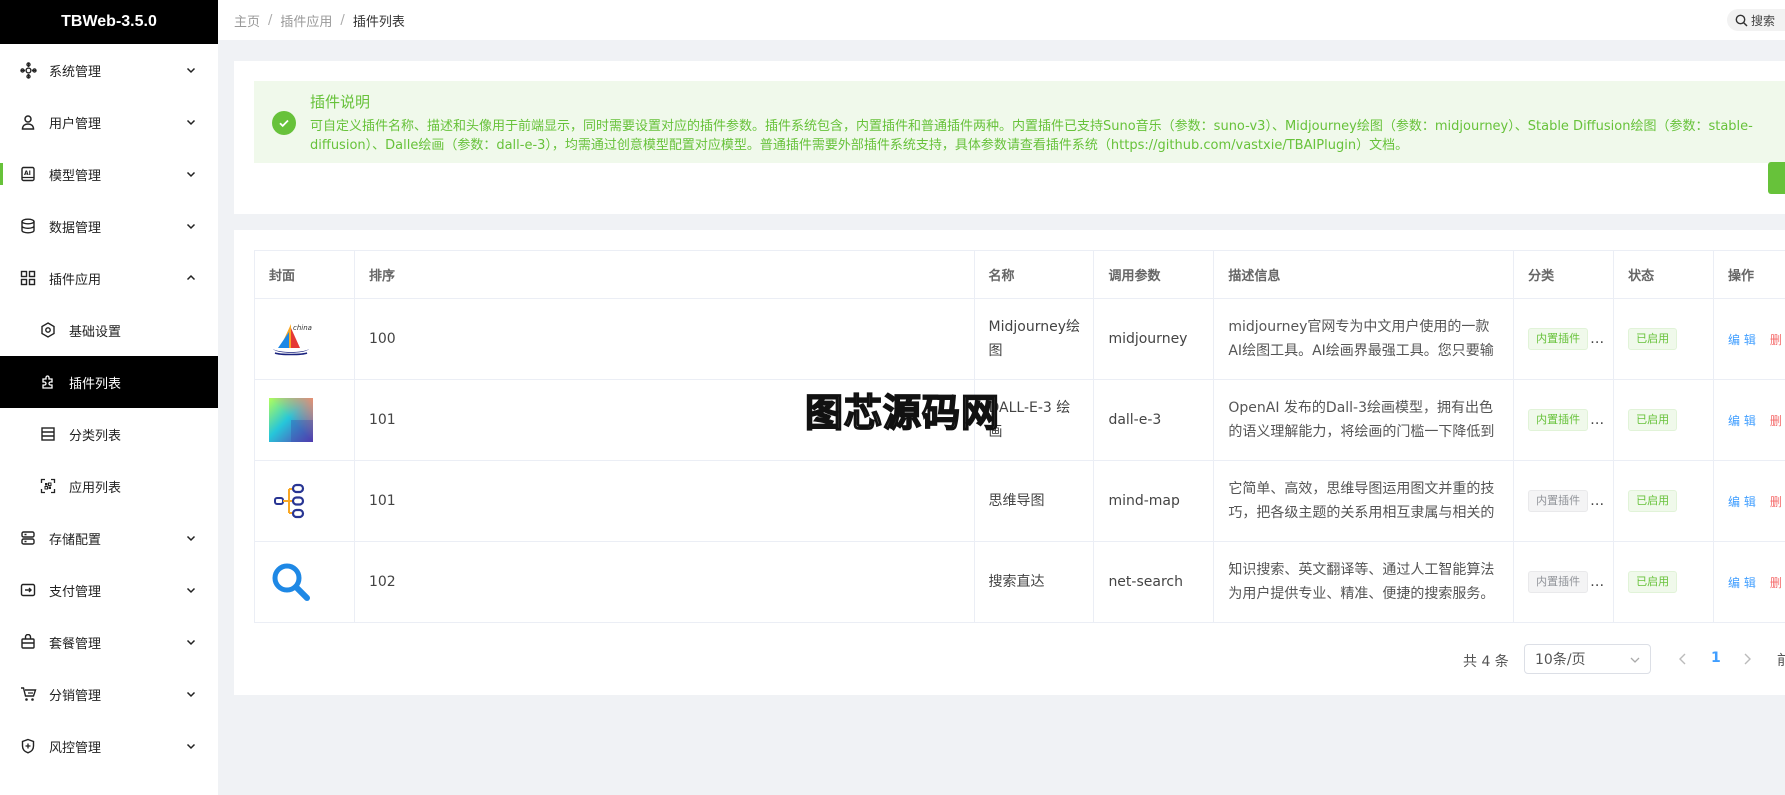 The height and width of the screenshot is (795, 1785). Describe the element at coordinates (1154, 582) in the screenshot. I see `param-cell: net-search` at that location.